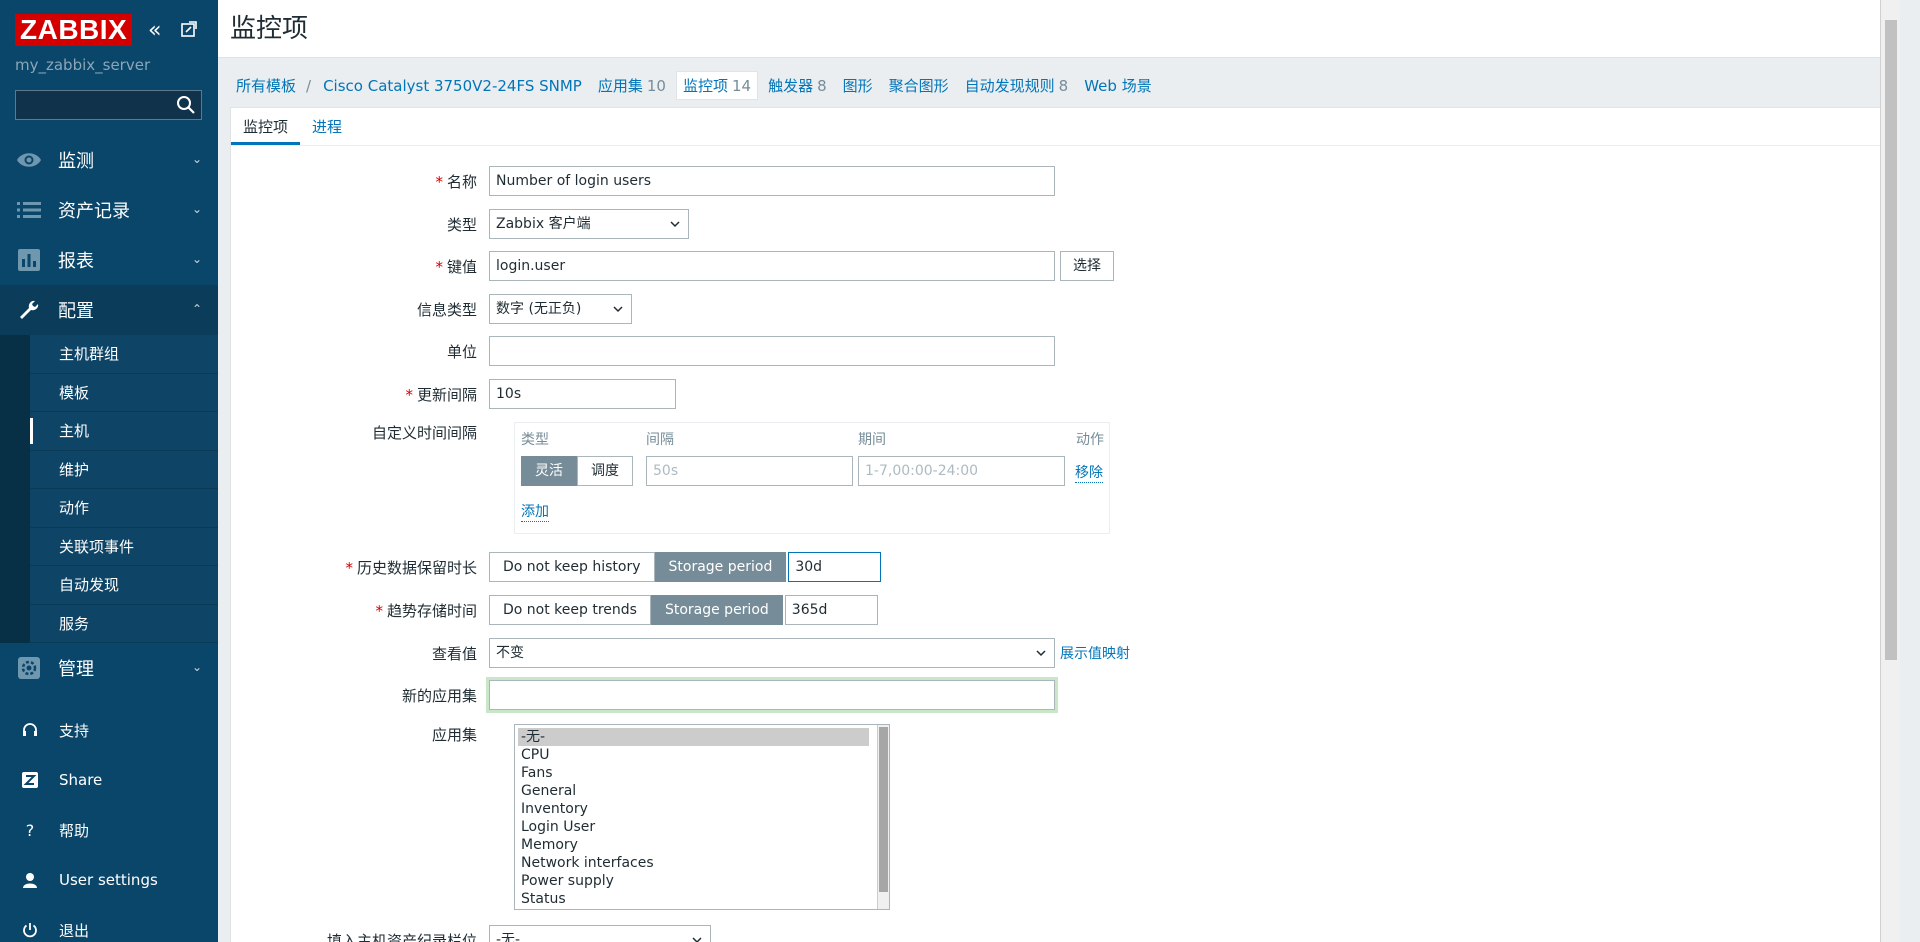 The height and width of the screenshot is (942, 1920). I want to click on custom-type-toggle: 灵活 调度, so click(577, 471).